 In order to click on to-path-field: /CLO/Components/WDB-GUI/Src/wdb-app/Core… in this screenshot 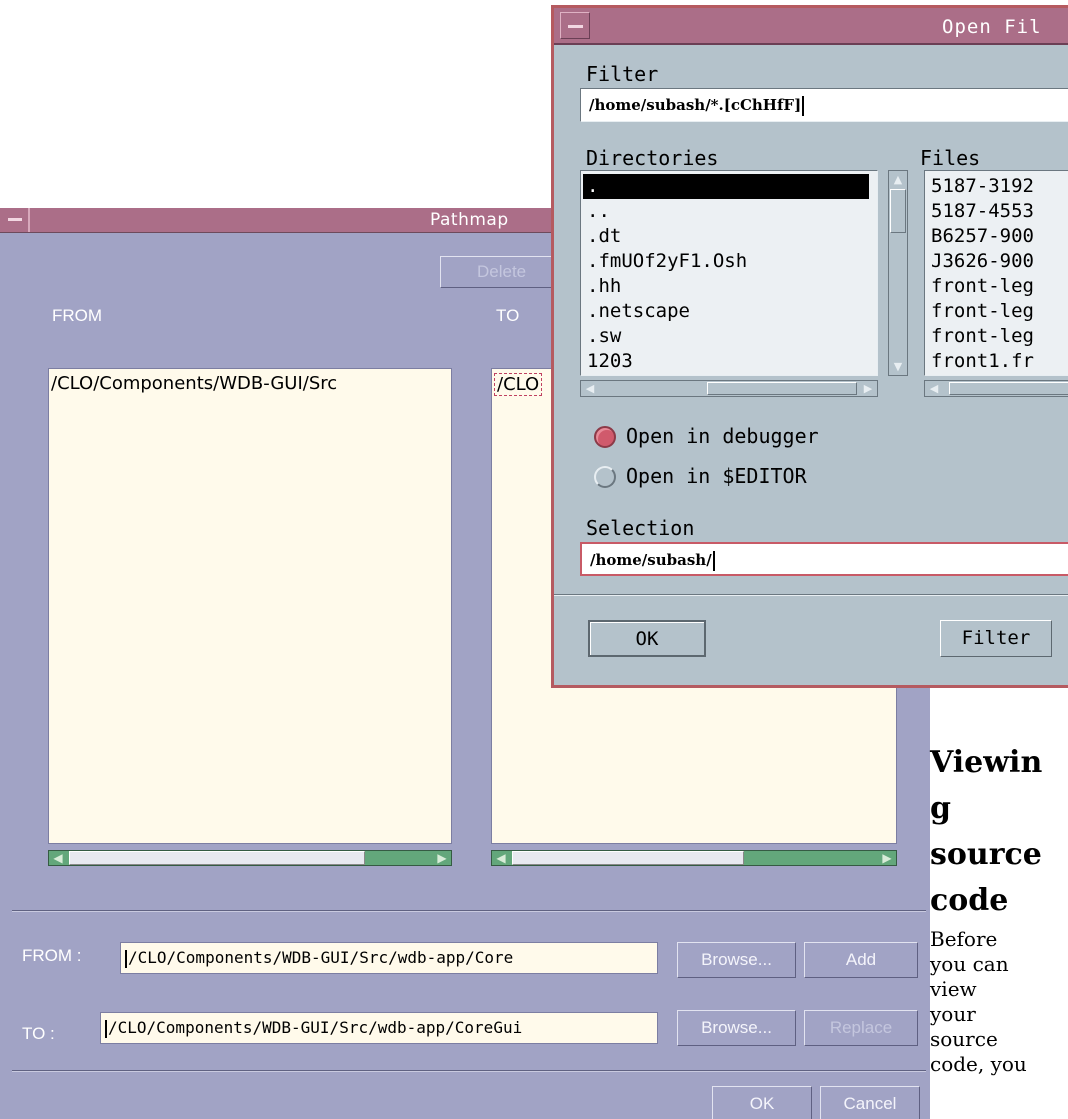, I will do `click(379, 1028)`.